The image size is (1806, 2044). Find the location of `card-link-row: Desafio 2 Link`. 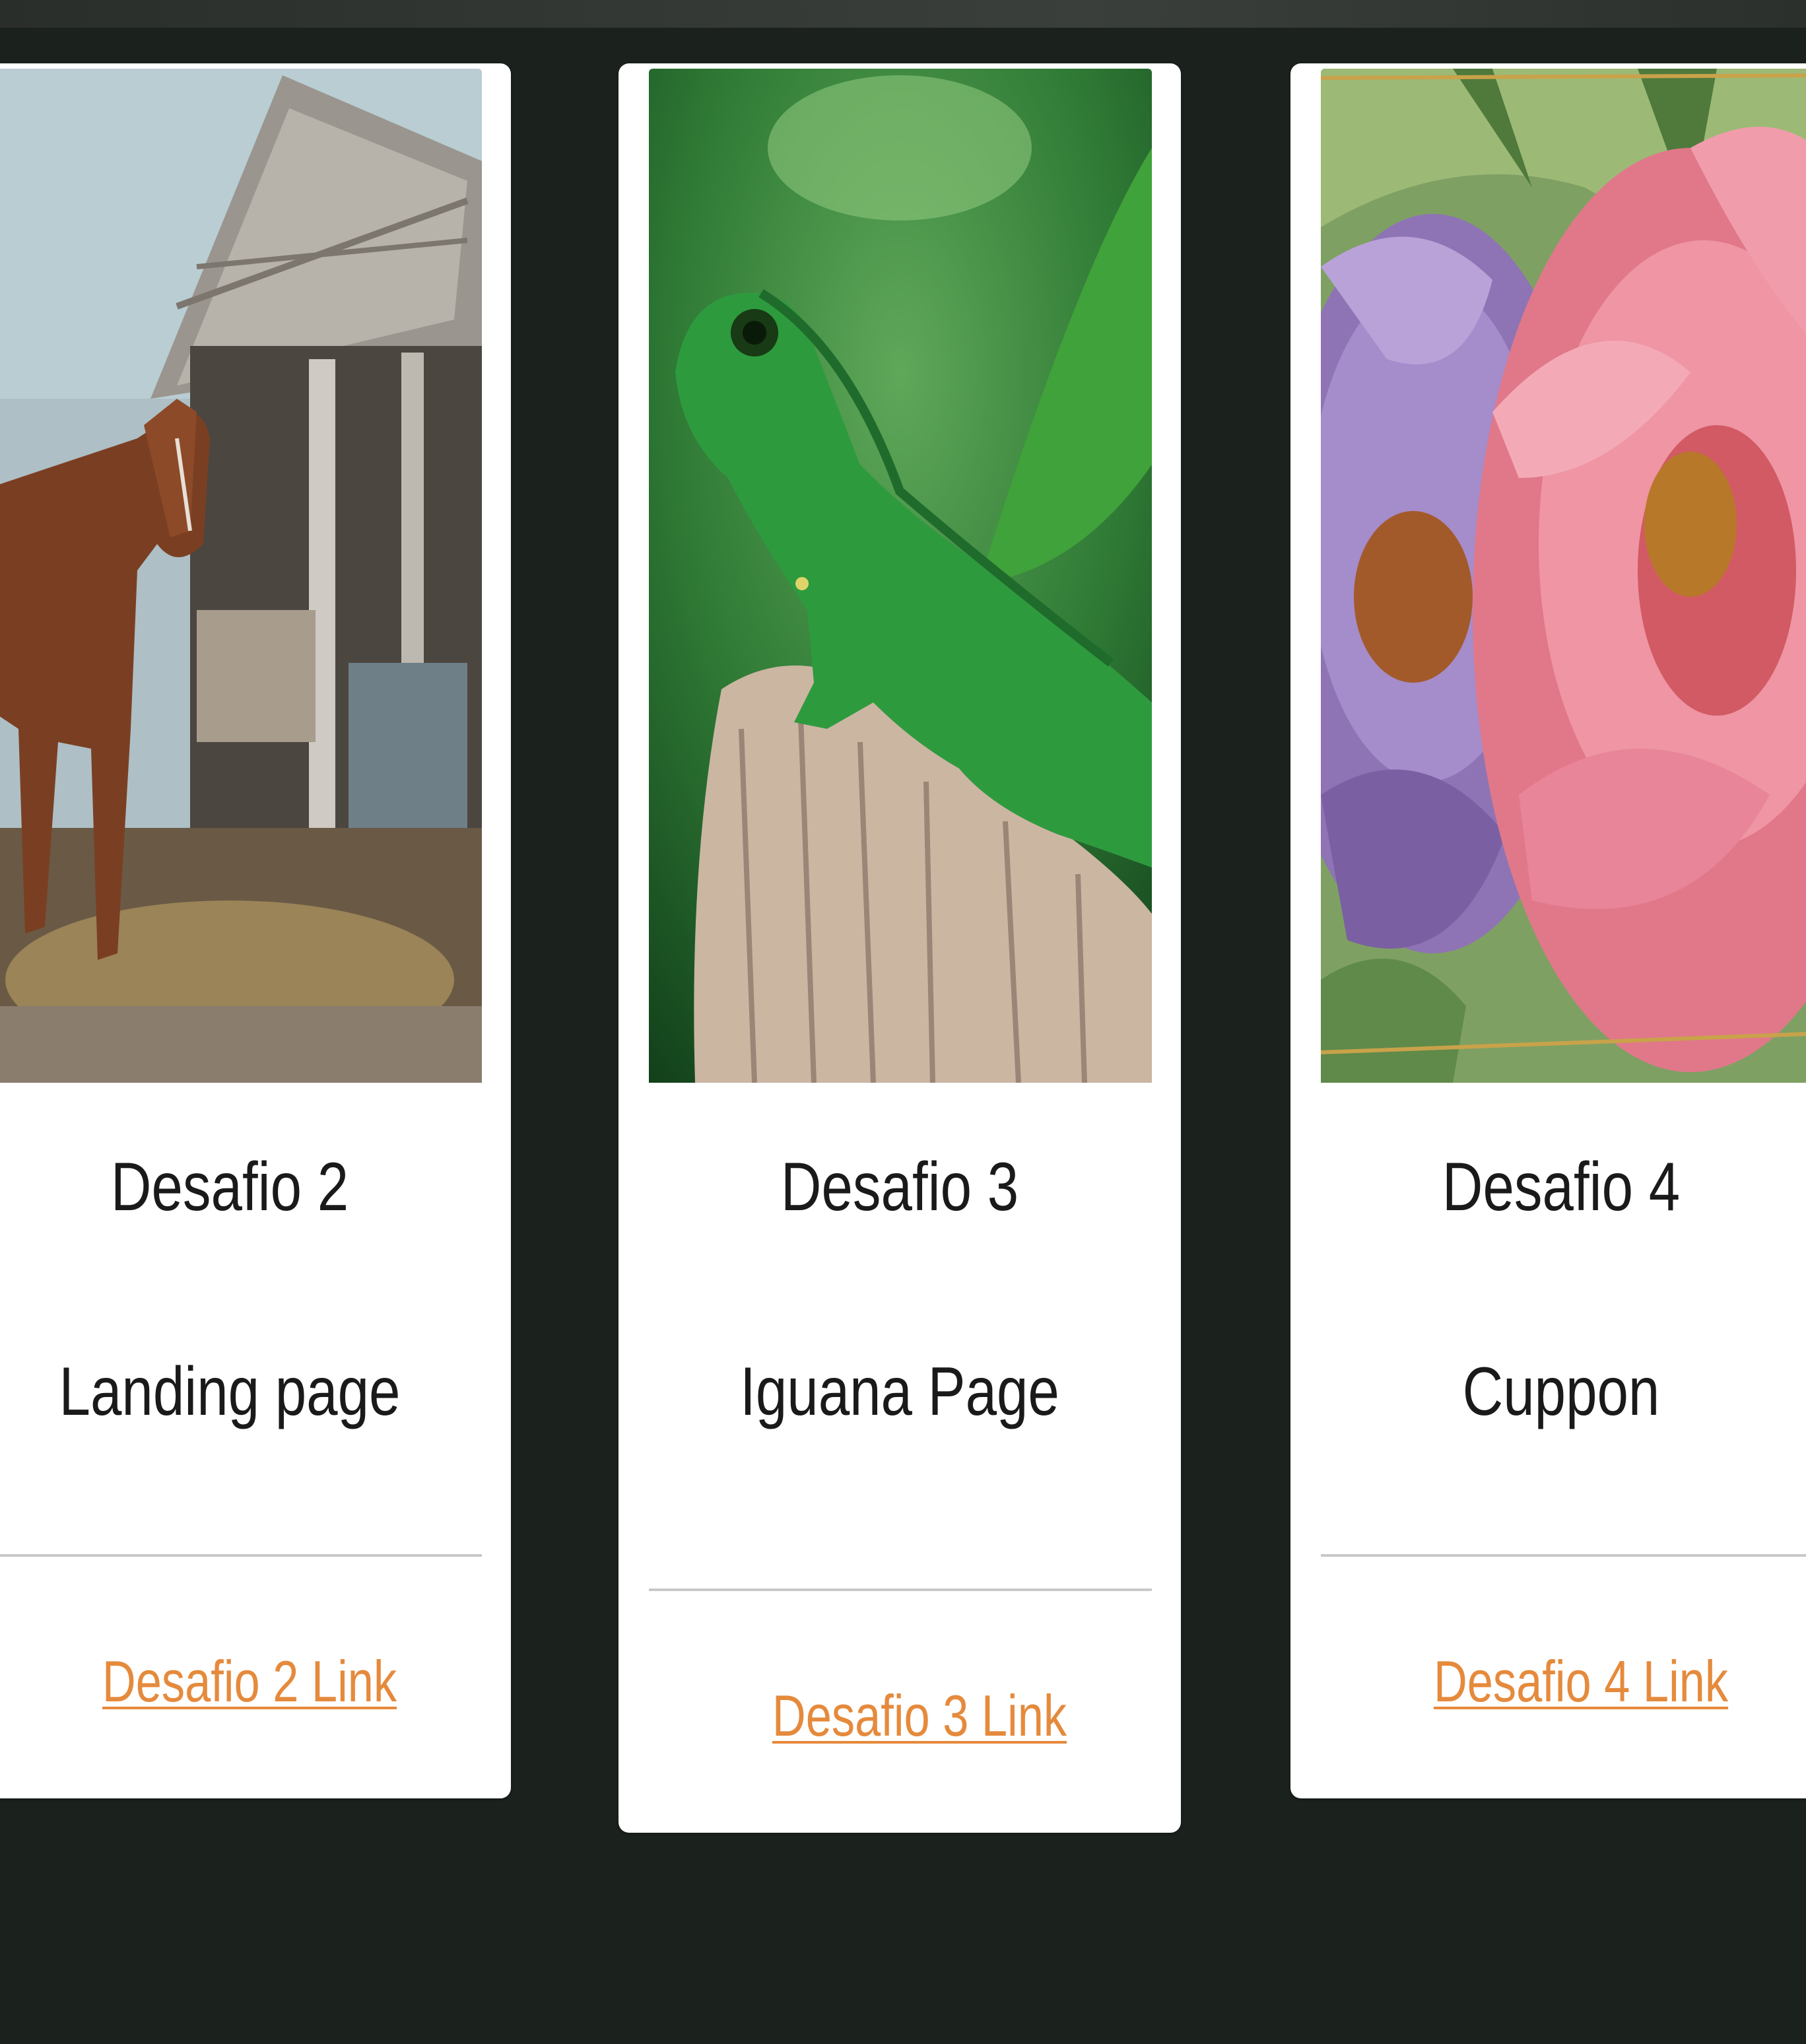

card-link-row: Desafio 2 Link is located at coordinates (249, 1681).